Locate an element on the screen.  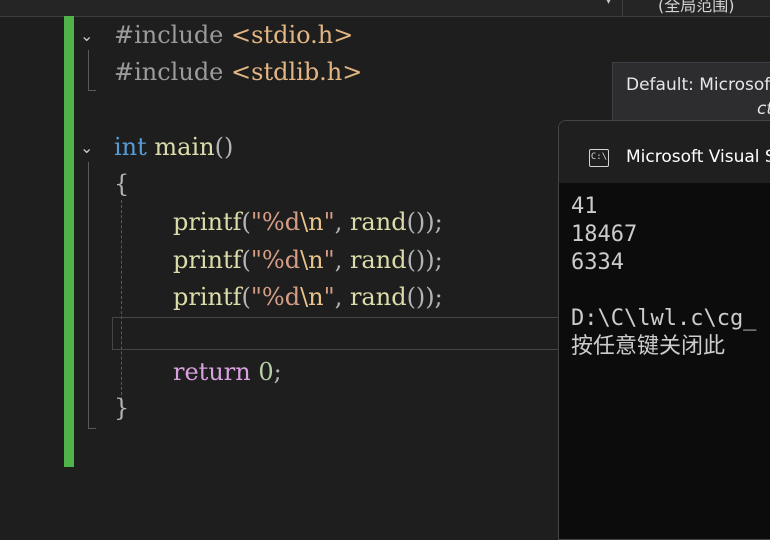
console-titlebar: C:\ Microsoft Visual S is located at coordinates (664, 152).